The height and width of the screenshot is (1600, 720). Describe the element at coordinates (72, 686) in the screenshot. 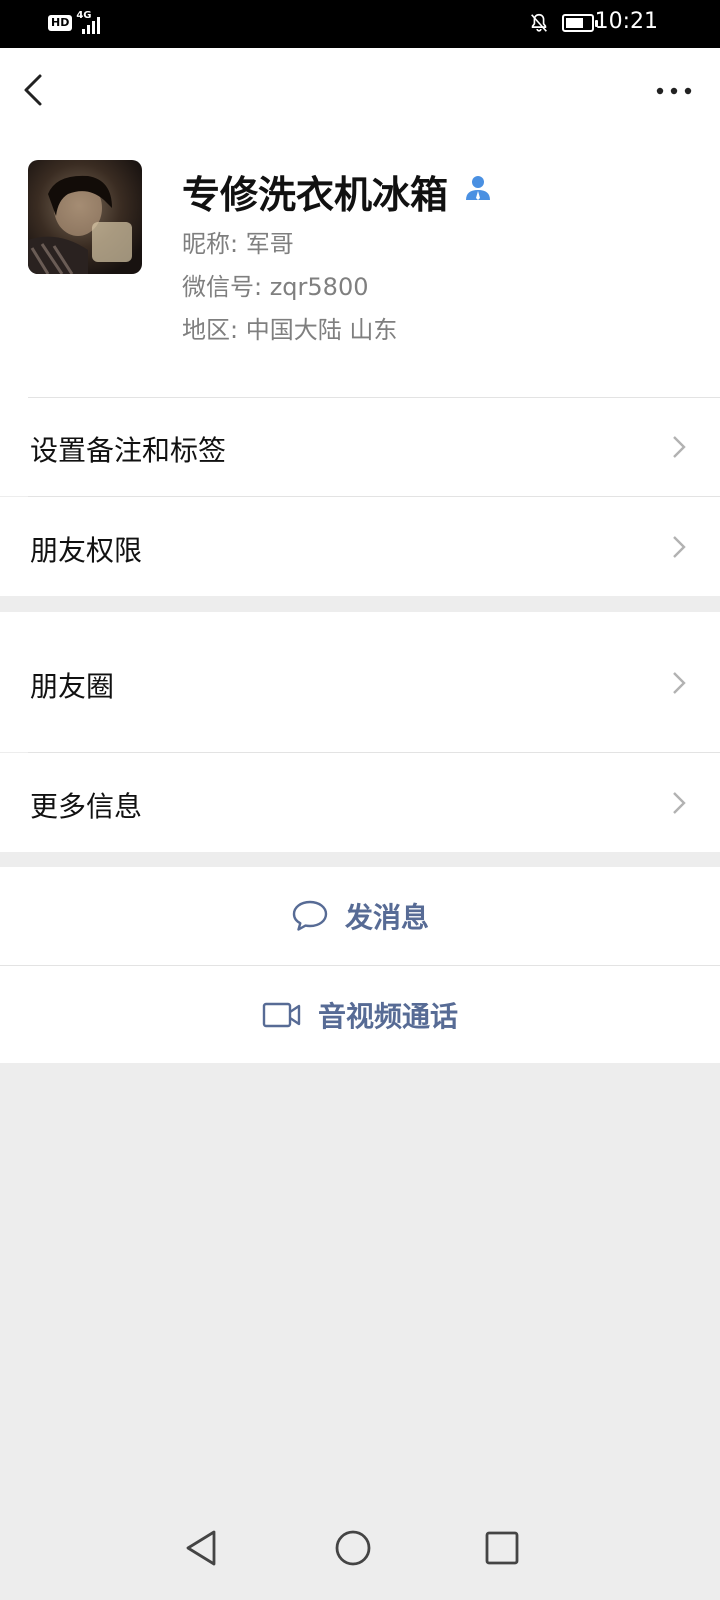

I see `moments-label: 朋友圈` at that location.